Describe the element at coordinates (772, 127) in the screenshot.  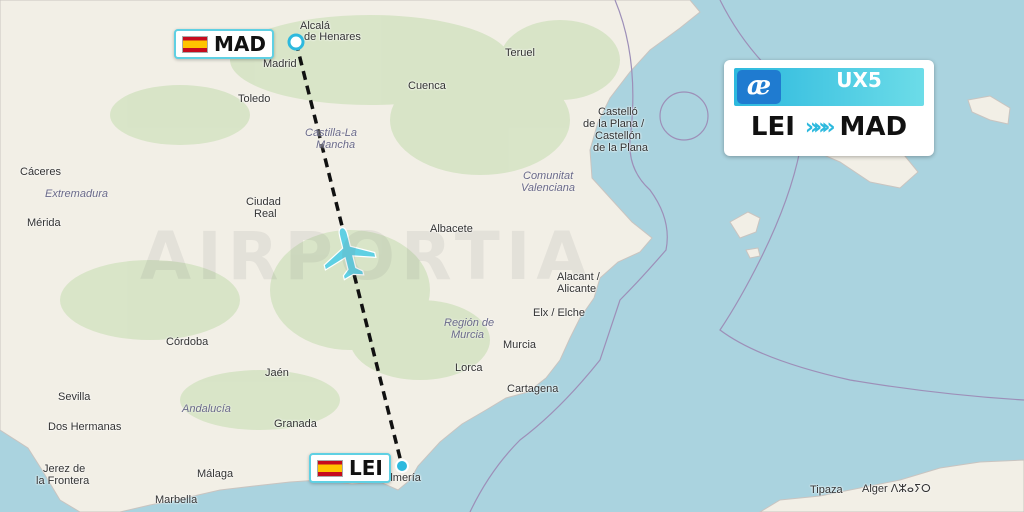
I see `origin-code: LEI` at that location.